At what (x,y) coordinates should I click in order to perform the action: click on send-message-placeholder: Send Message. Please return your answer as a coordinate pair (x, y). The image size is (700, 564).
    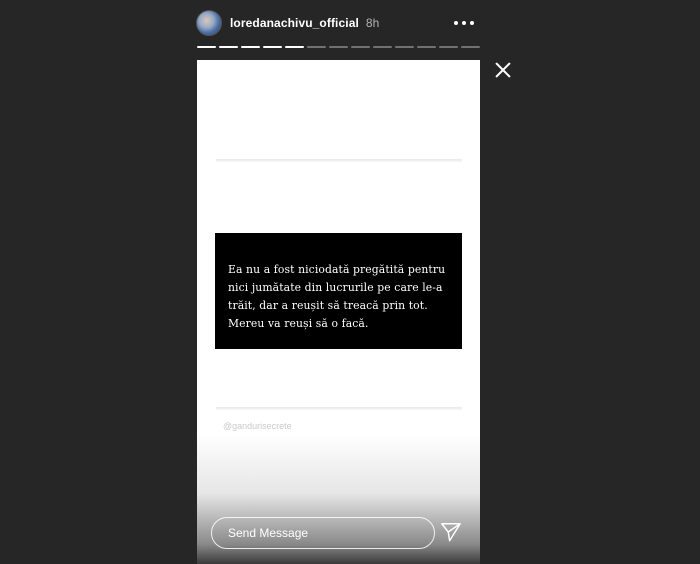
    Looking at the image, I should click on (268, 533).